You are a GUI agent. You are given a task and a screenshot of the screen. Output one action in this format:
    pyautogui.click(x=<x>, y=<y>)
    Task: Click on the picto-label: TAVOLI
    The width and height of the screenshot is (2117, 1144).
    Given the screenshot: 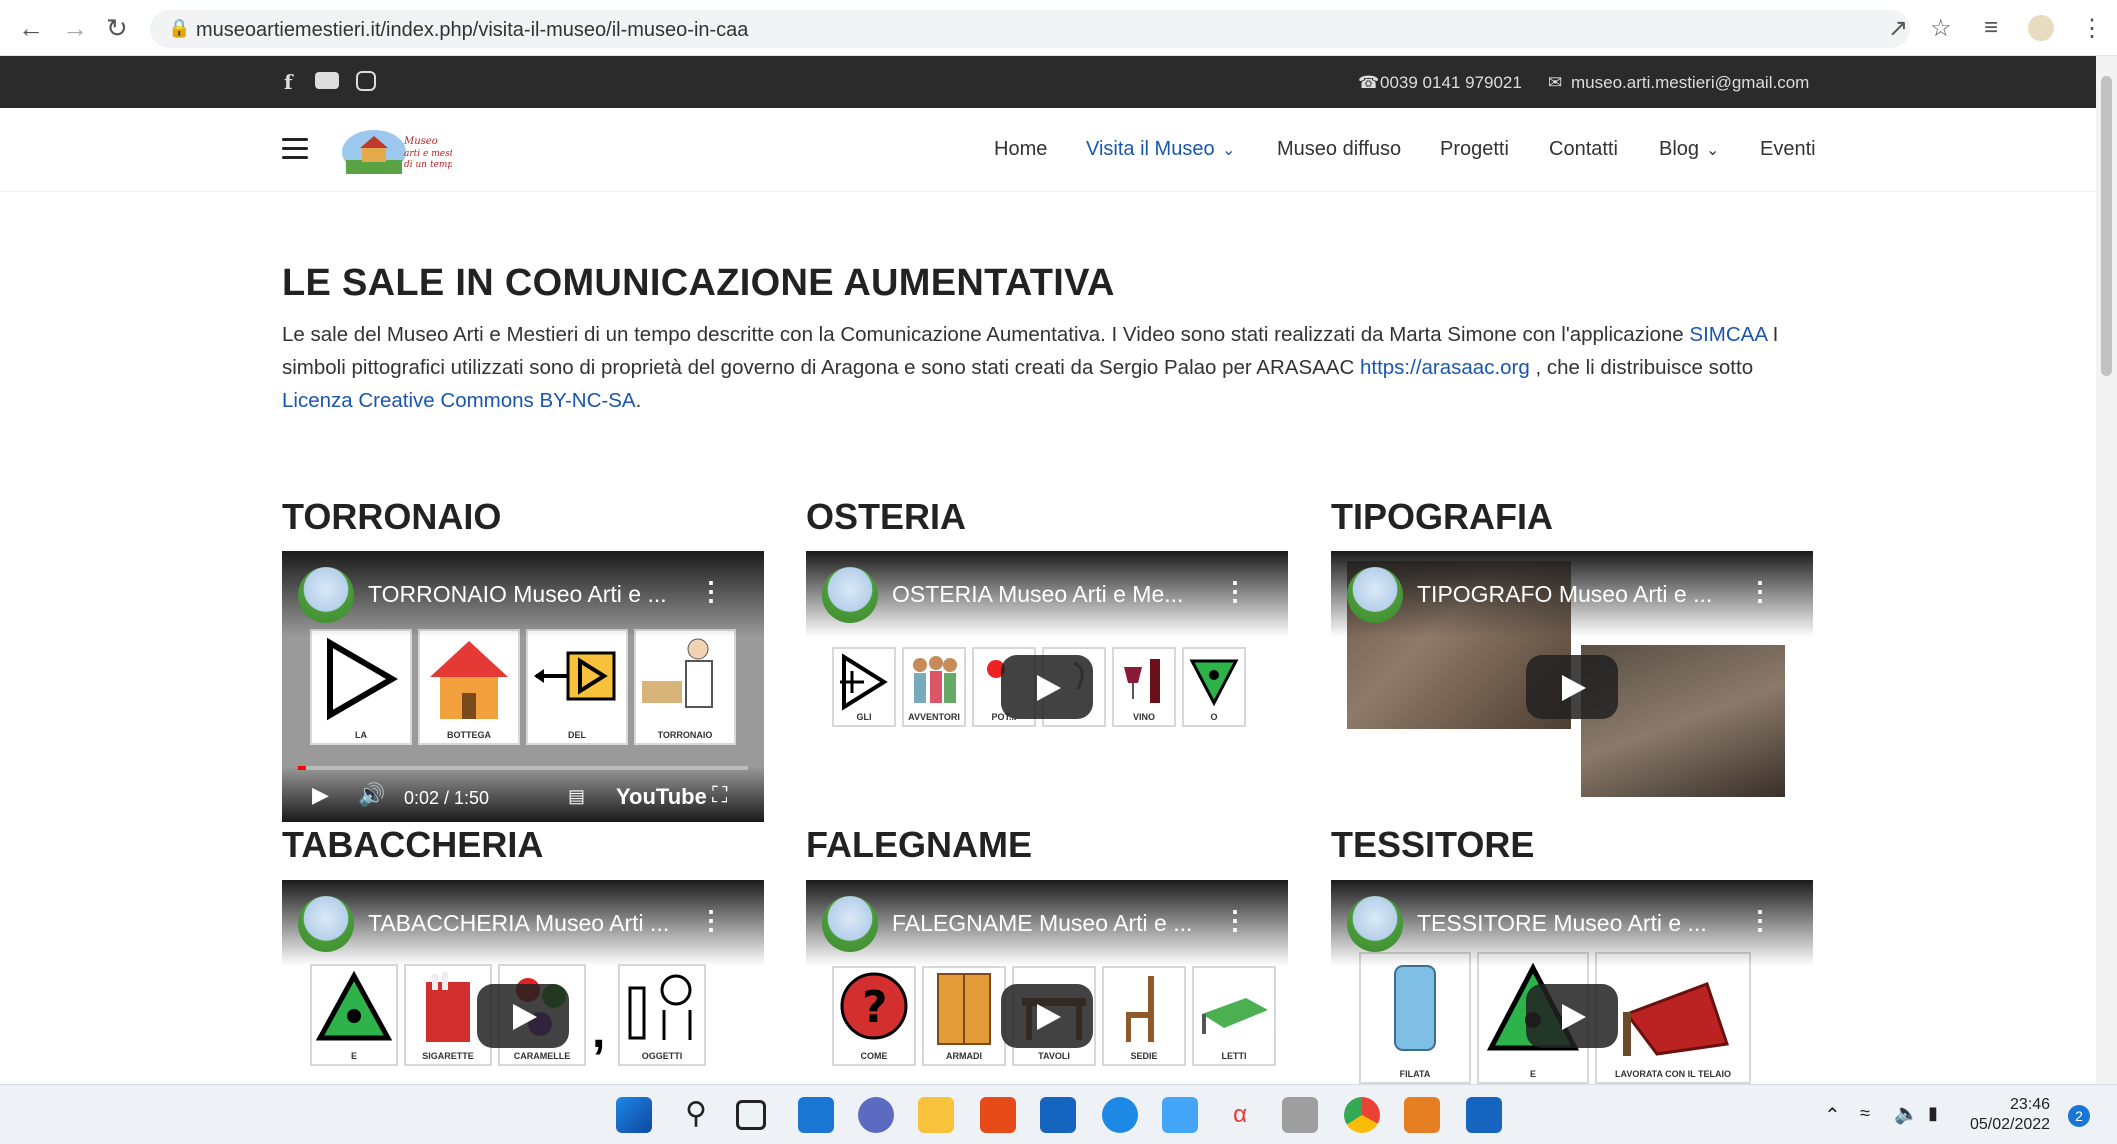 What is the action you would take?
    pyautogui.click(x=1054, y=1056)
    